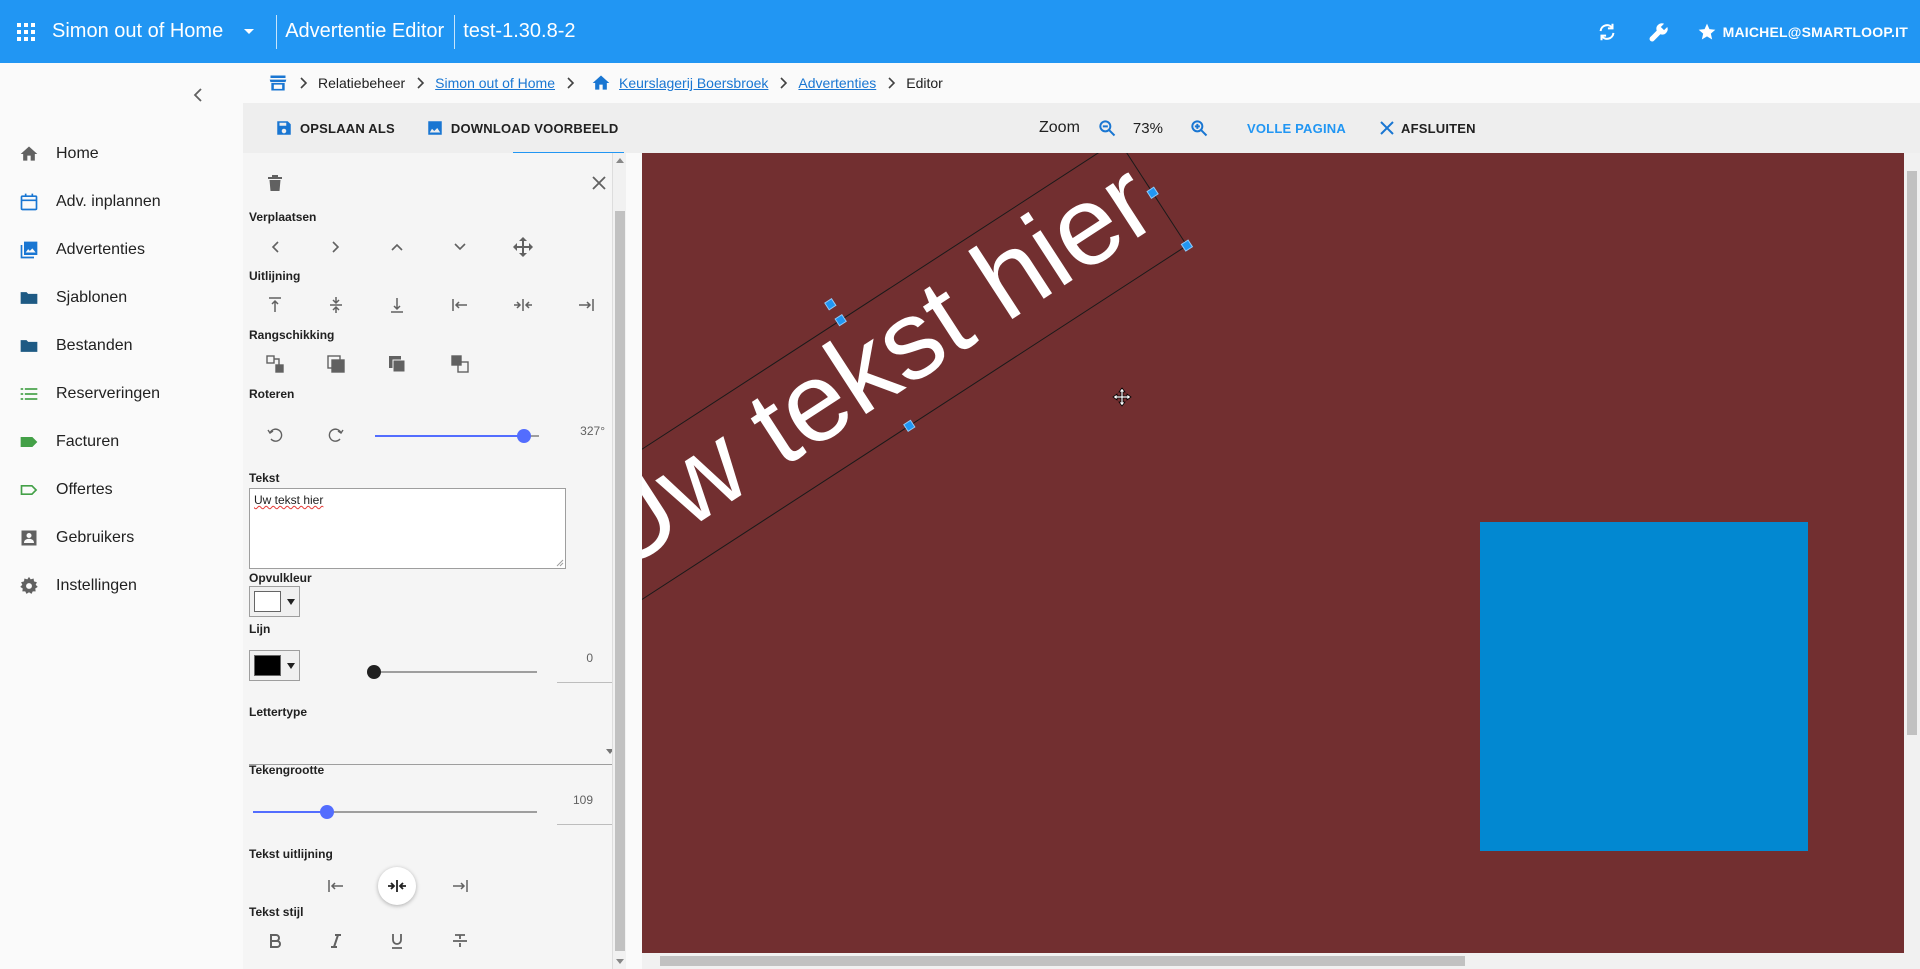  What do you see at coordinates (455, 672) in the screenshot?
I see `line-slider-track` at bounding box center [455, 672].